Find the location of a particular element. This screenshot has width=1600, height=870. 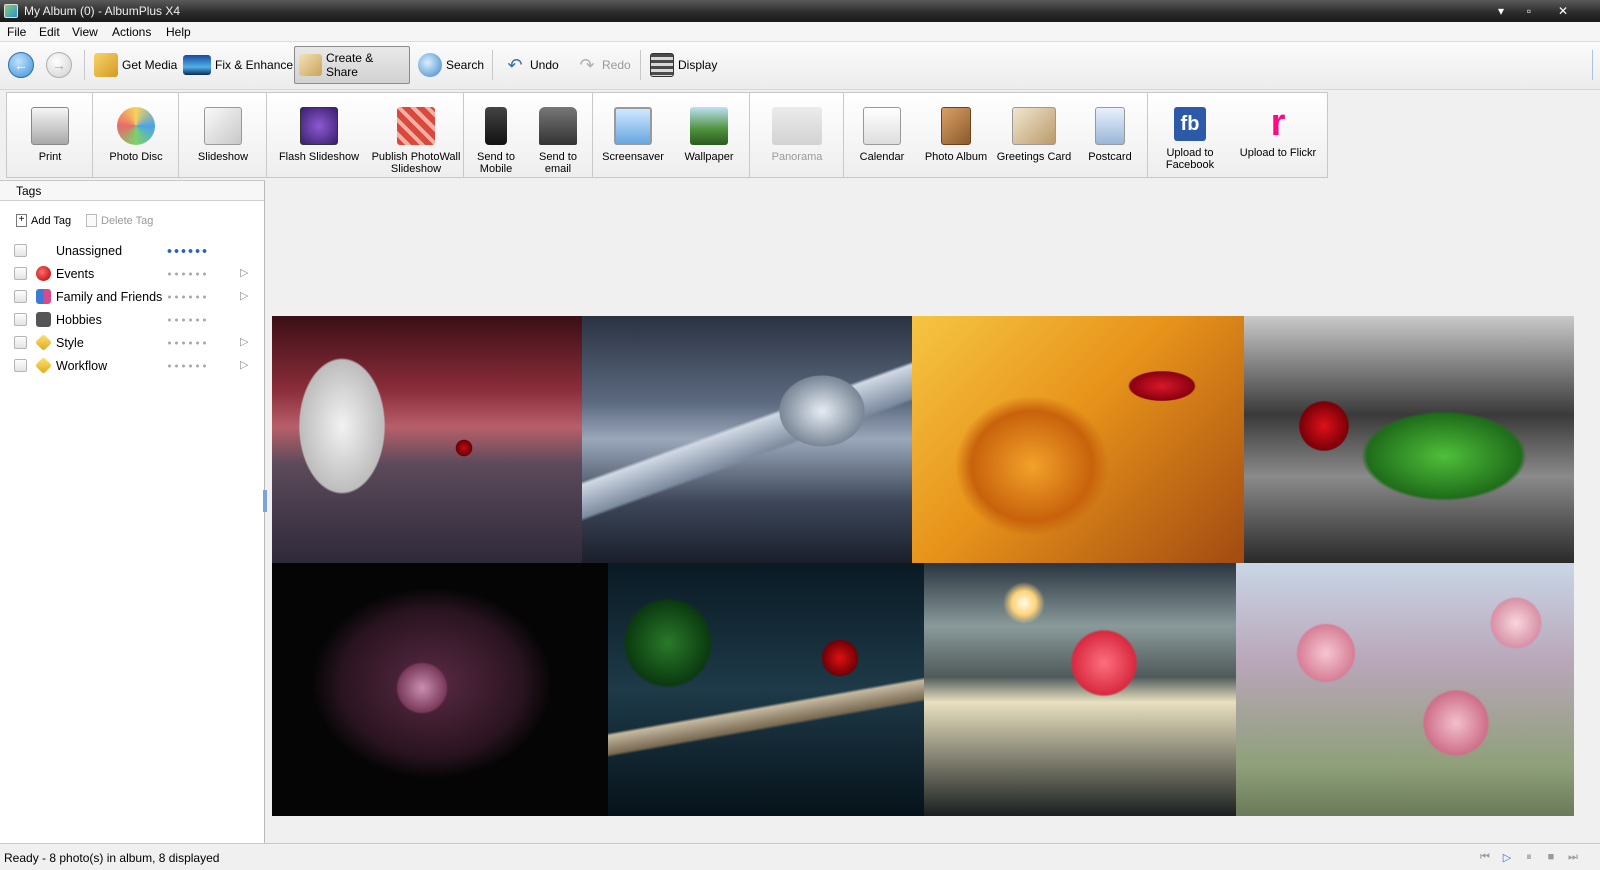

undo-button: ↶ Undo is located at coordinates (531, 65).